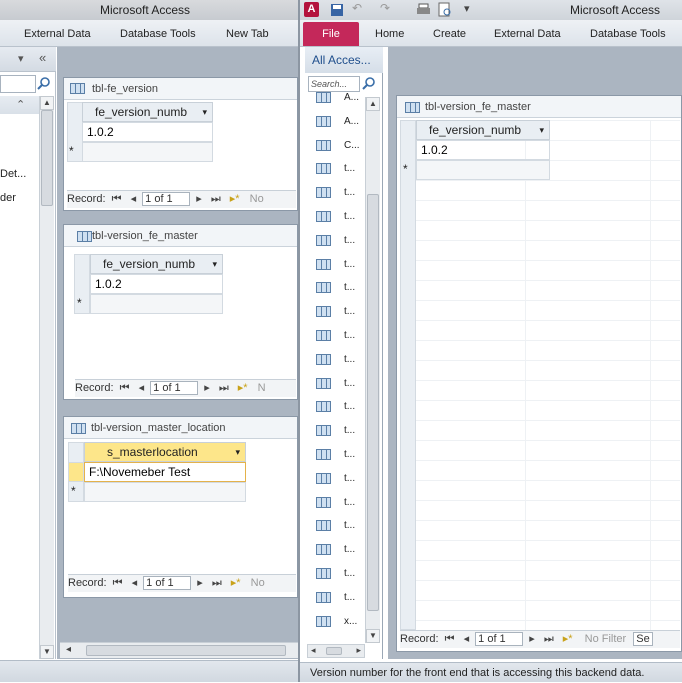 Image resolution: width=682 pixels, height=683 pixels. I want to click on nav-collapse-icon: «, so click(42, 57).